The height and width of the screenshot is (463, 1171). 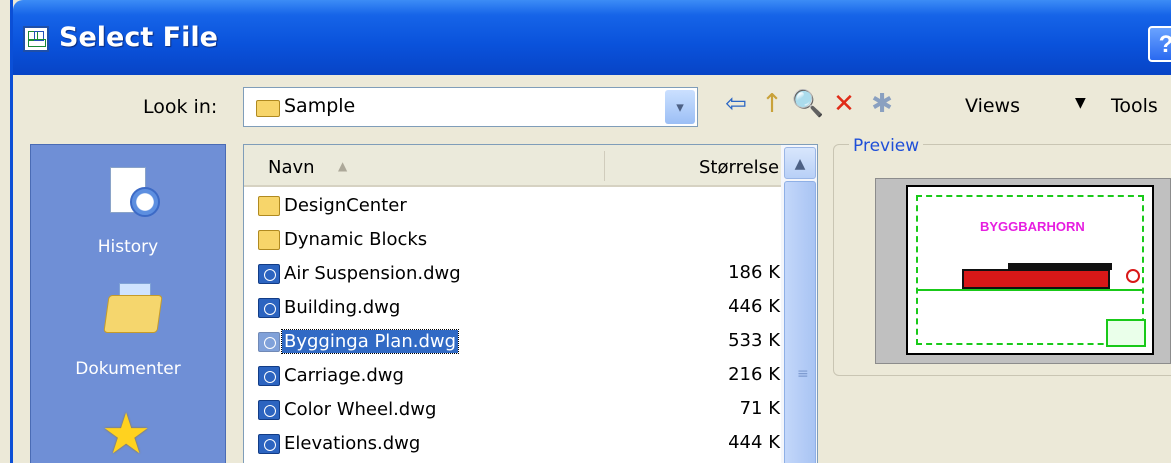 What do you see at coordinates (360, 409) in the screenshot?
I see `file-name: Color Wheel.dwg` at bounding box center [360, 409].